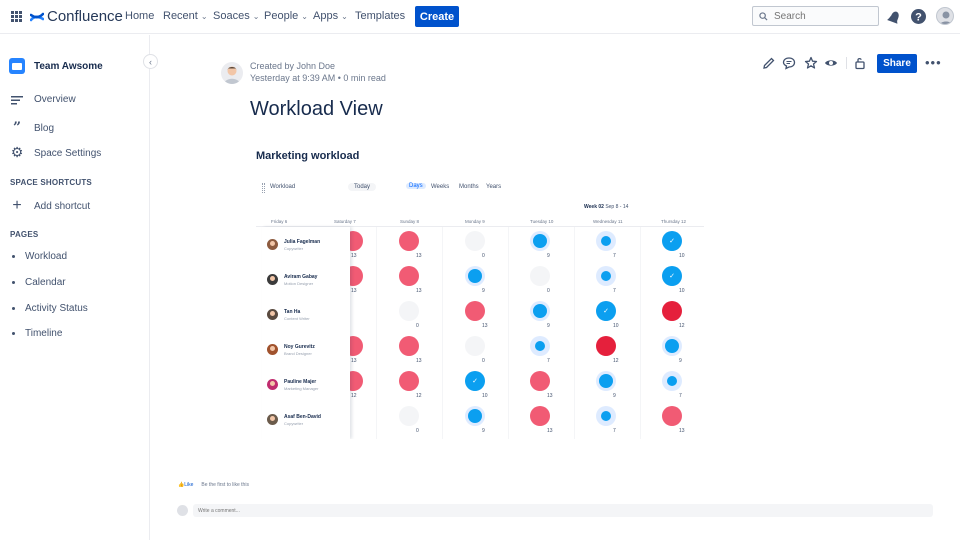 This screenshot has width=960, height=540. I want to click on person-row: Aviram Gabay Motion Designer, so click(306, 279).